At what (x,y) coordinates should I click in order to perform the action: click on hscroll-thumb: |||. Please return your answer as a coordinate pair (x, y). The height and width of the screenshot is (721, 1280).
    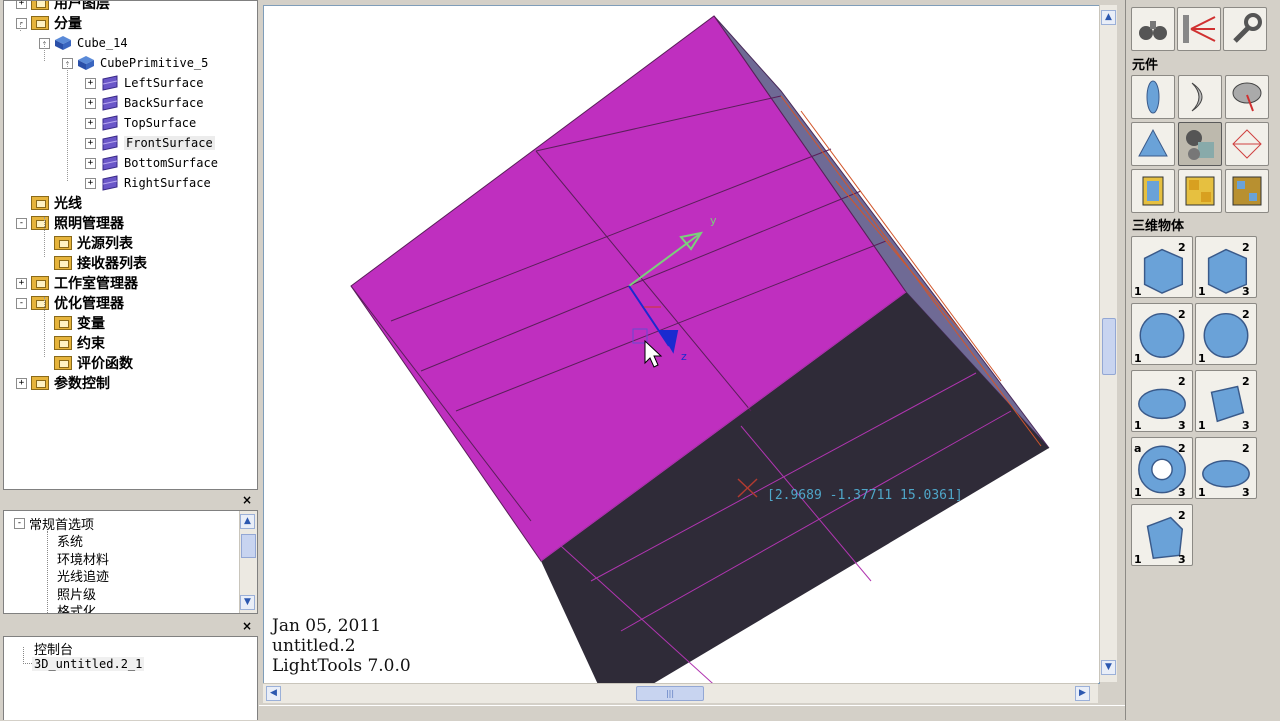
    Looking at the image, I should click on (670, 693).